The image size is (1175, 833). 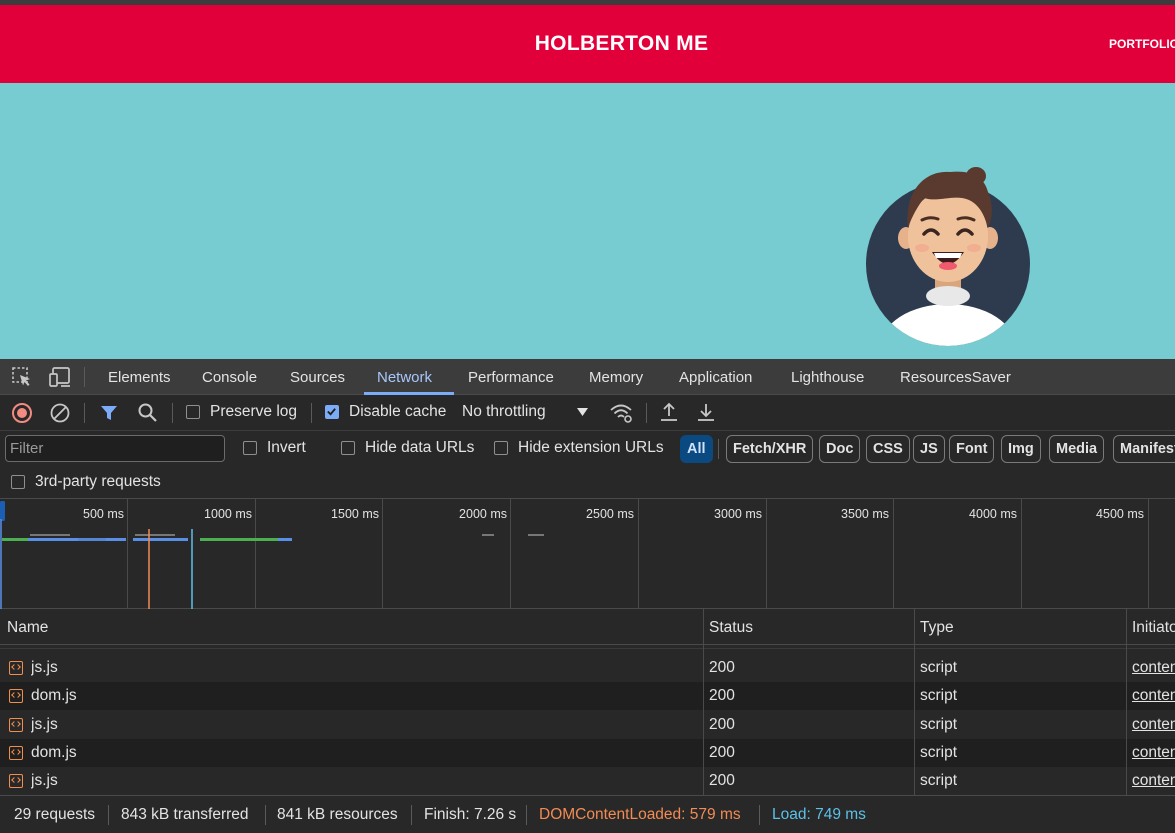 What do you see at coordinates (348, 448) in the screenshot?
I see `hide-data-urls-checkbox` at bounding box center [348, 448].